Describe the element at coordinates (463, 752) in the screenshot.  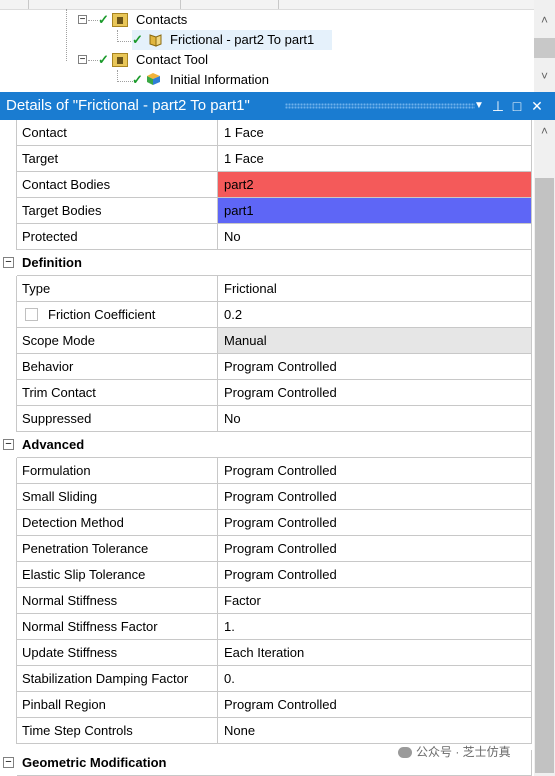
I see `watermark-text: 公众号 · 芝士仿真` at that location.